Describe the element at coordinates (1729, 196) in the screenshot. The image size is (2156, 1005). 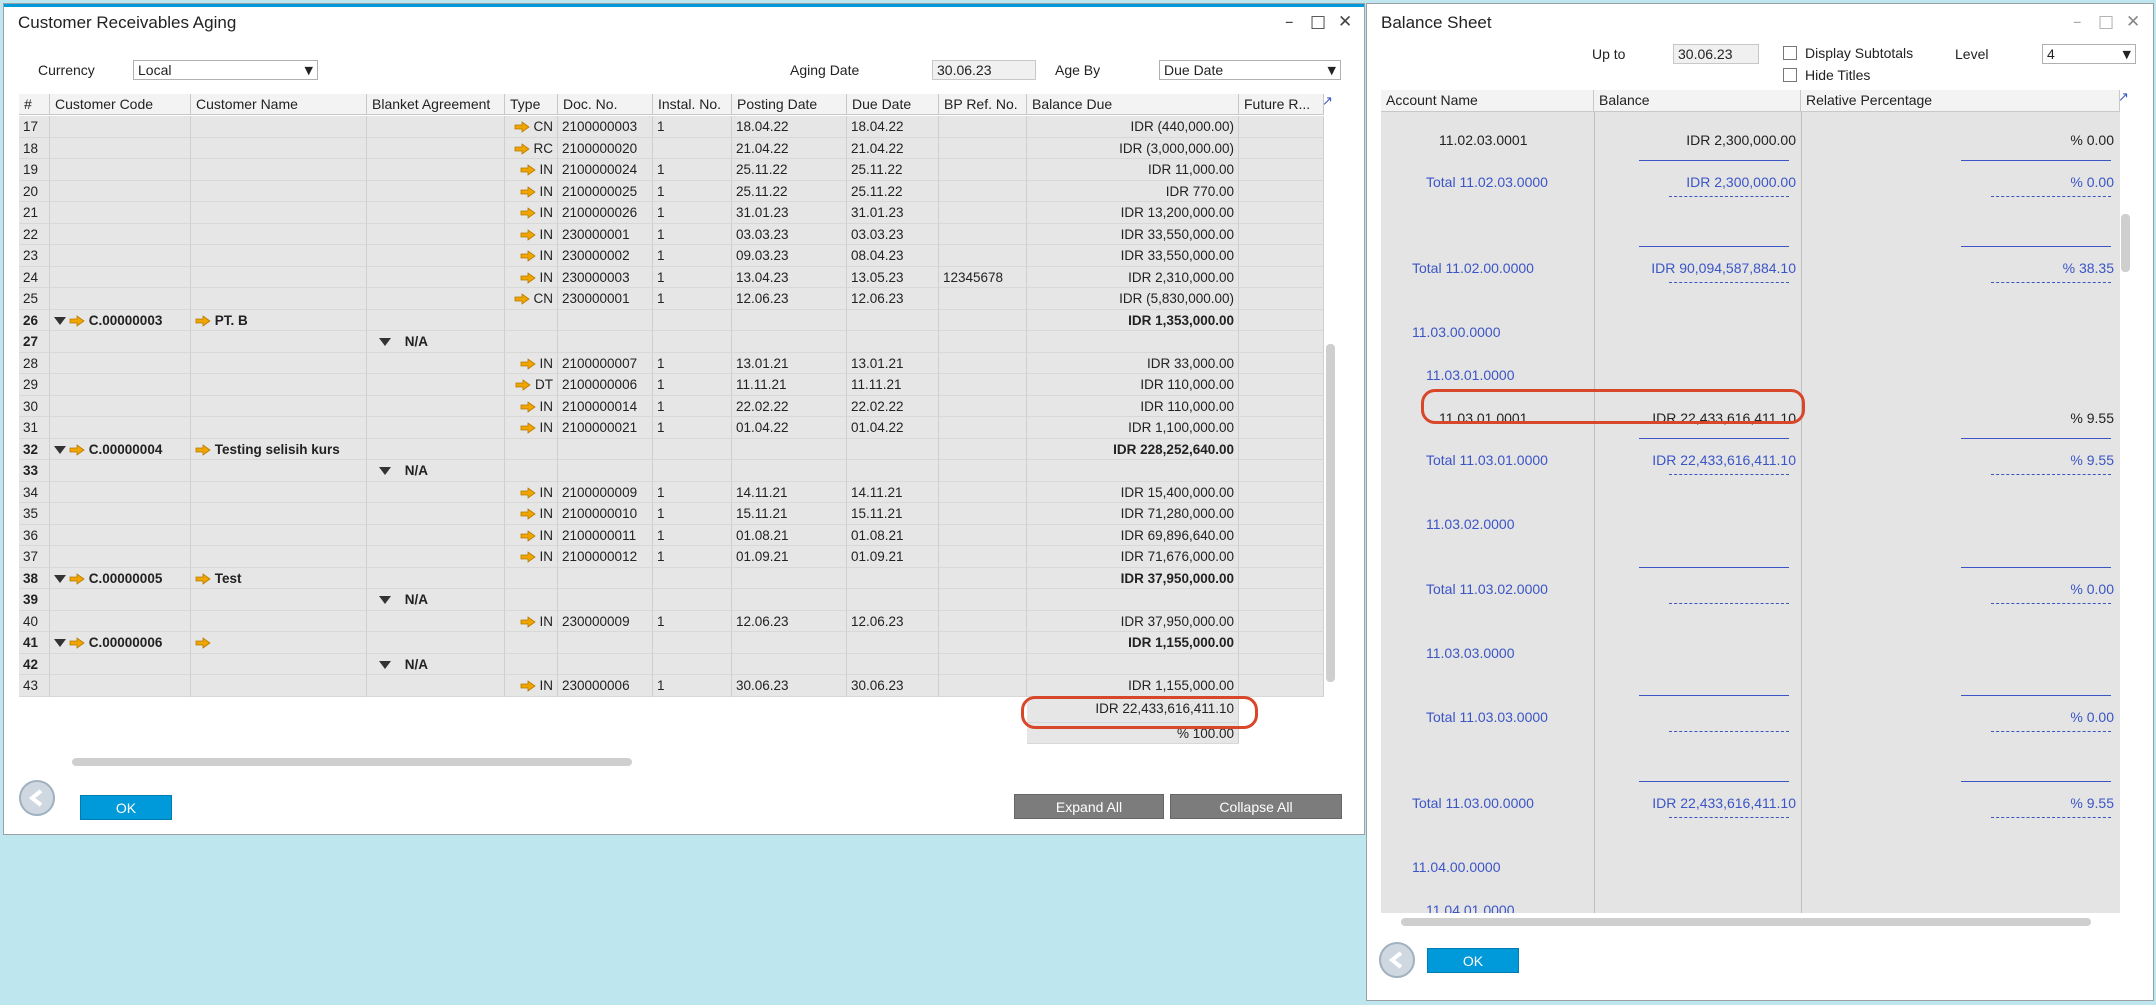
I see `subtotal-dashed-line` at that location.